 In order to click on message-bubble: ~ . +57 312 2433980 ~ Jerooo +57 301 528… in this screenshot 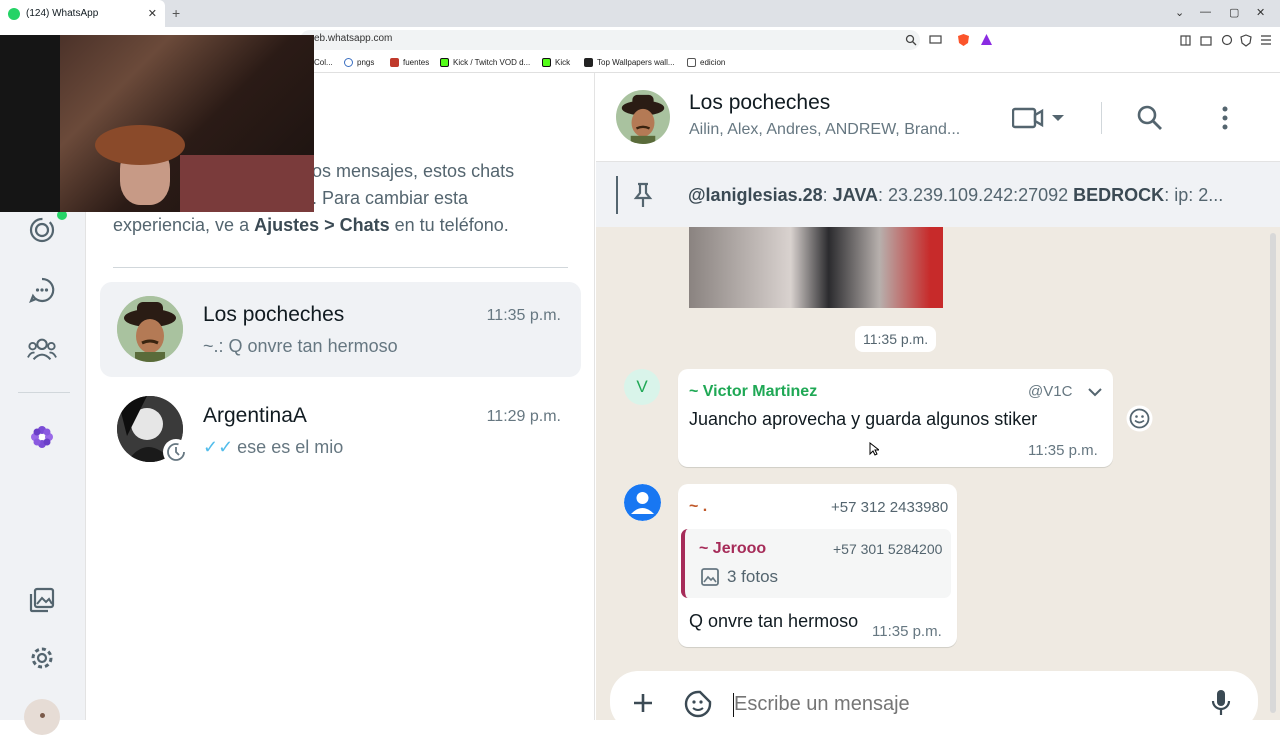, I will do `click(817, 565)`.